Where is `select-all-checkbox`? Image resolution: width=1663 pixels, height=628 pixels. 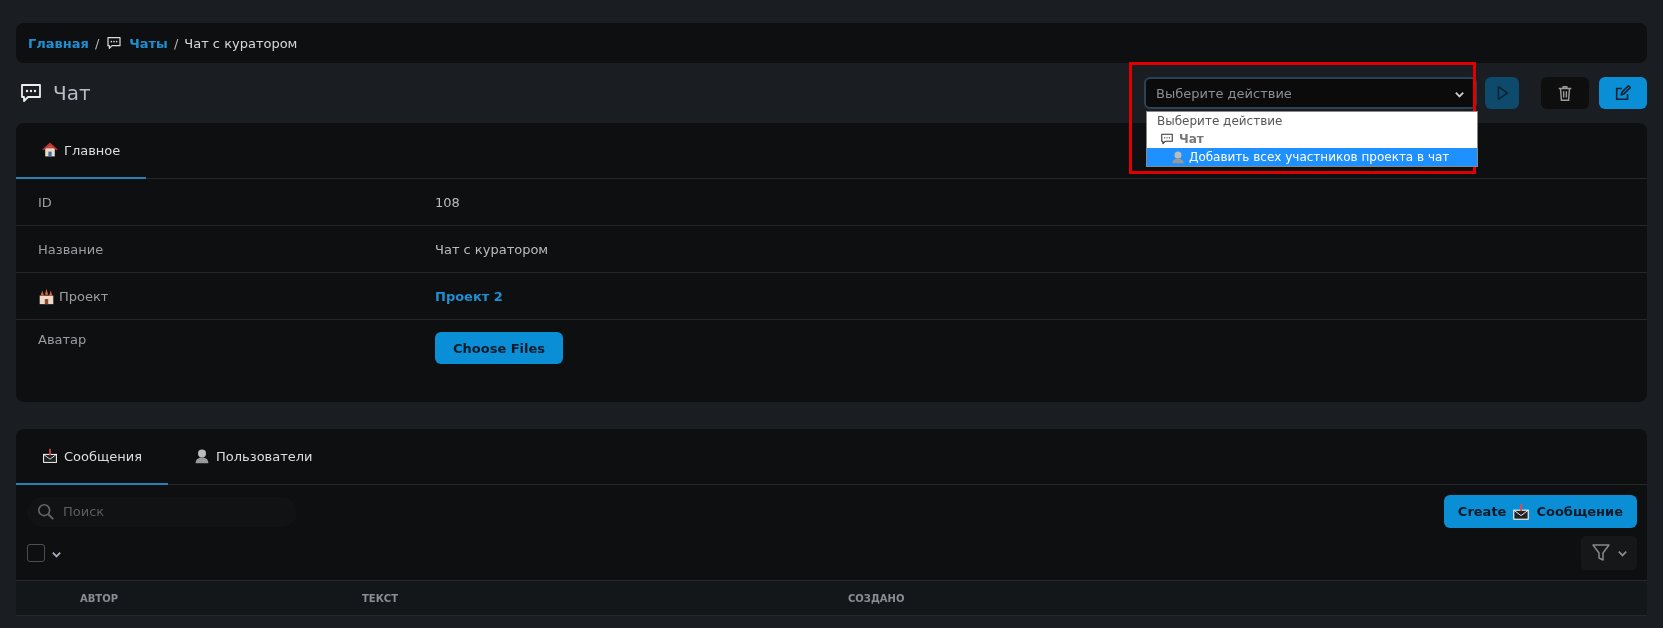
select-all-checkbox is located at coordinates (36, 553).